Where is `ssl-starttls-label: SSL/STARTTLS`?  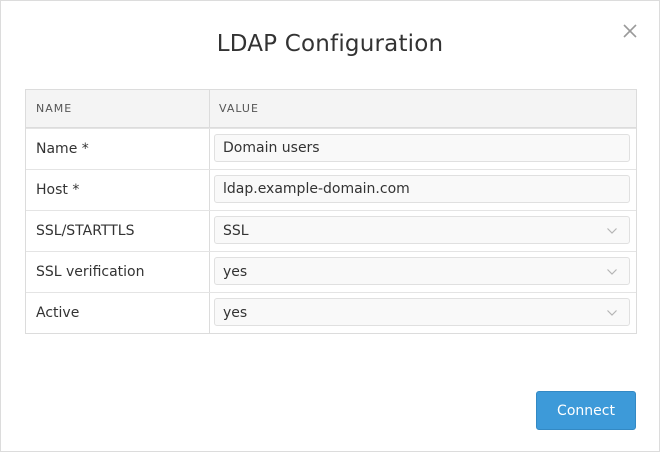 ssl-starttls-label: SSL/STARTTLS is located at coordinates (85, 231).